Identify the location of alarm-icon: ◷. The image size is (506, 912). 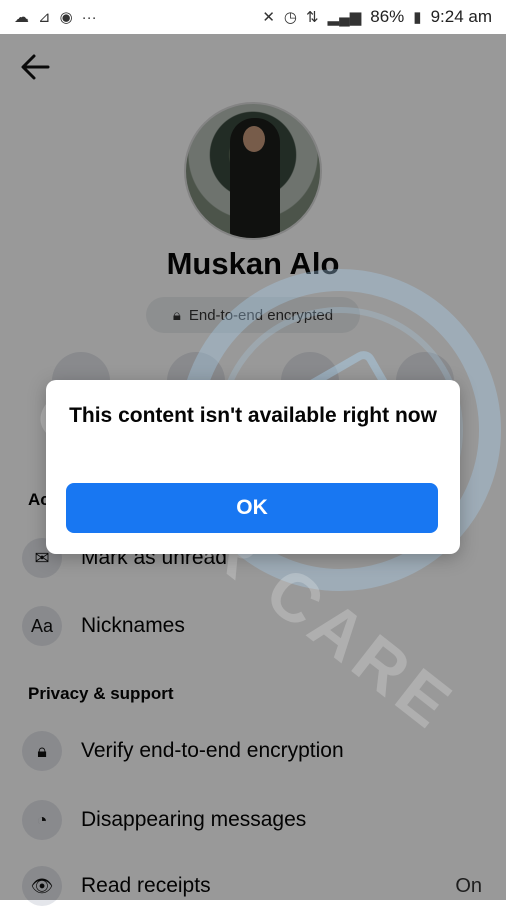
(290, 17).